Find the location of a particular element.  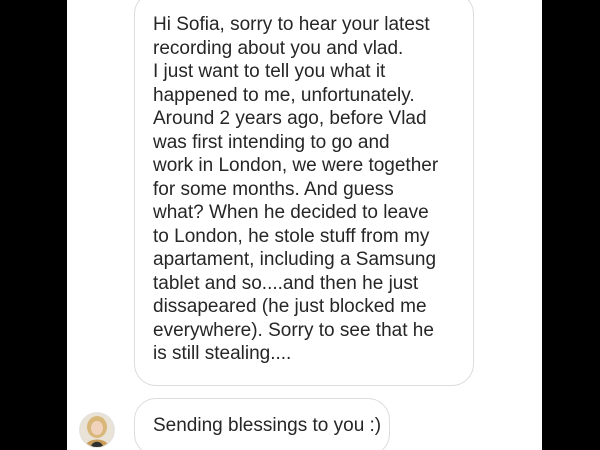

message-line: what? When he decided to leave is located at coordinates (291, 212).